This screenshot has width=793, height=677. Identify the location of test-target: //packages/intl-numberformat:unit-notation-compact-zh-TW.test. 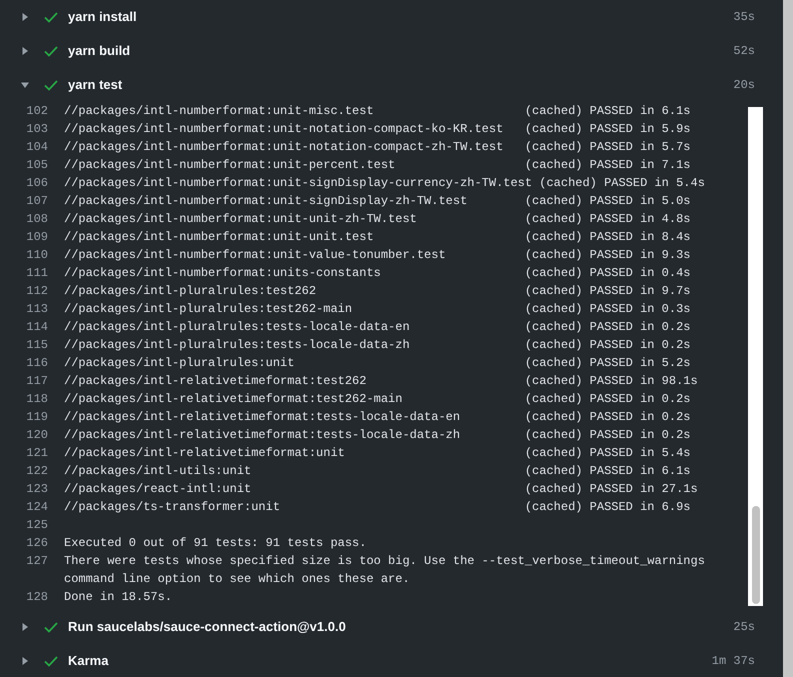
(284, 147).